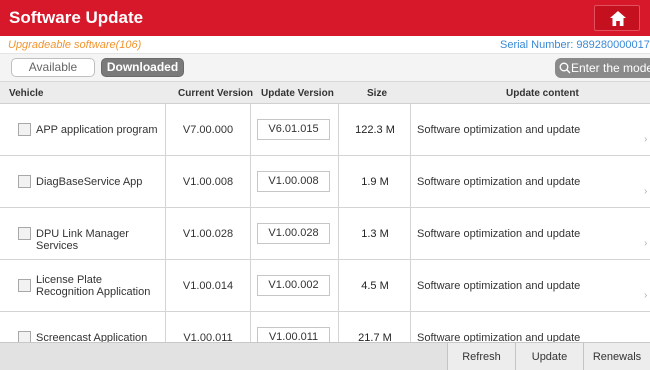 This screenshot has height=370, width=650. I want to click on file-size: 122.3 M, so click(375, 130).